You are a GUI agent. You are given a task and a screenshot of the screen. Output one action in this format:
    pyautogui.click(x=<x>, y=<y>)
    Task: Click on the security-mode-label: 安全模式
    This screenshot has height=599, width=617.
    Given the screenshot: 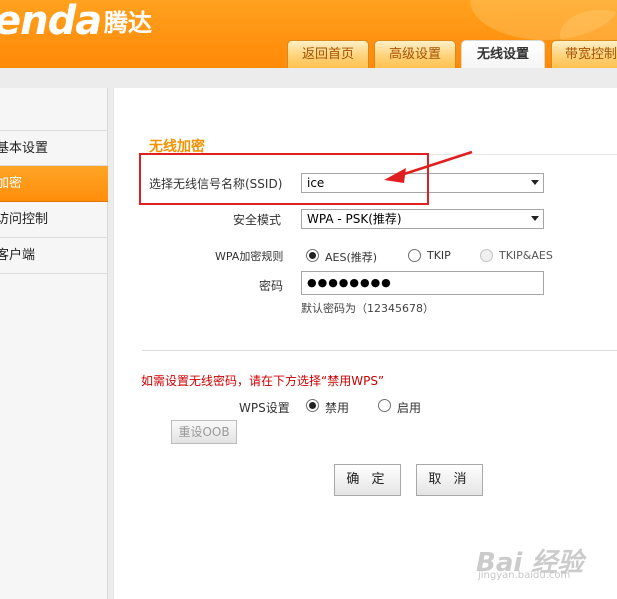 What is the action you would take?
    pyautogui.click(x=257, y=220)
    